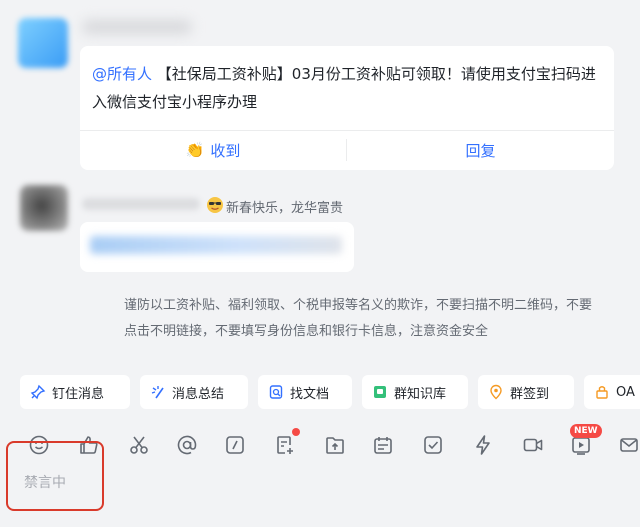 The width and height of the screenshot is (640, 527). Describe the element at coordinates (139, 445) in the screenshot. I see `scissors-icon` at that location.